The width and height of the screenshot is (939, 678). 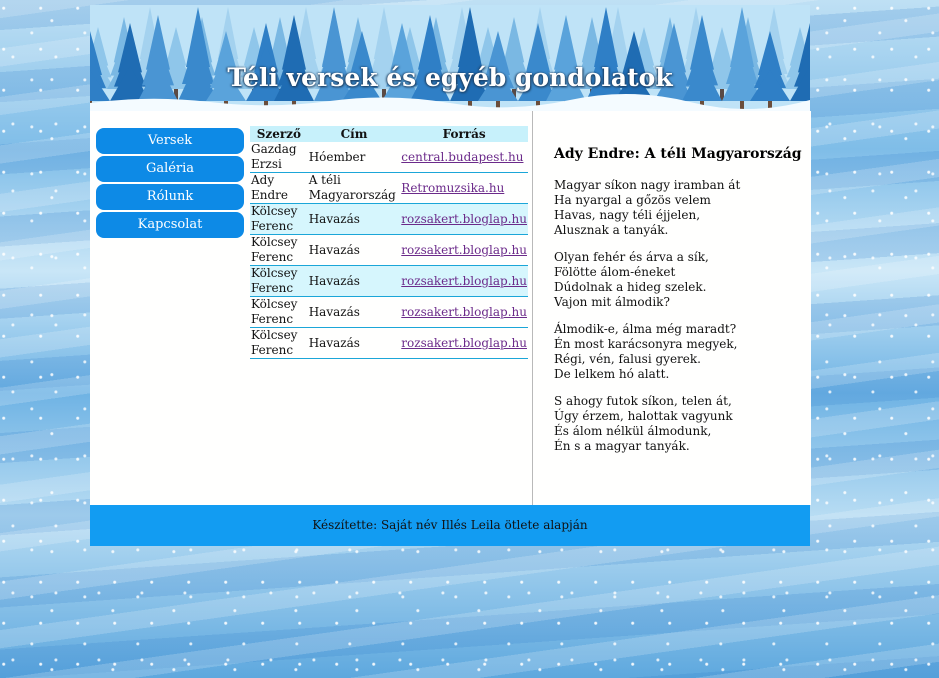 What do you see at coordinates (632, 200) in the screenshot?
I see `poem-line: Ha nyargal a gőzös velem` at bounding box center [632, 200].